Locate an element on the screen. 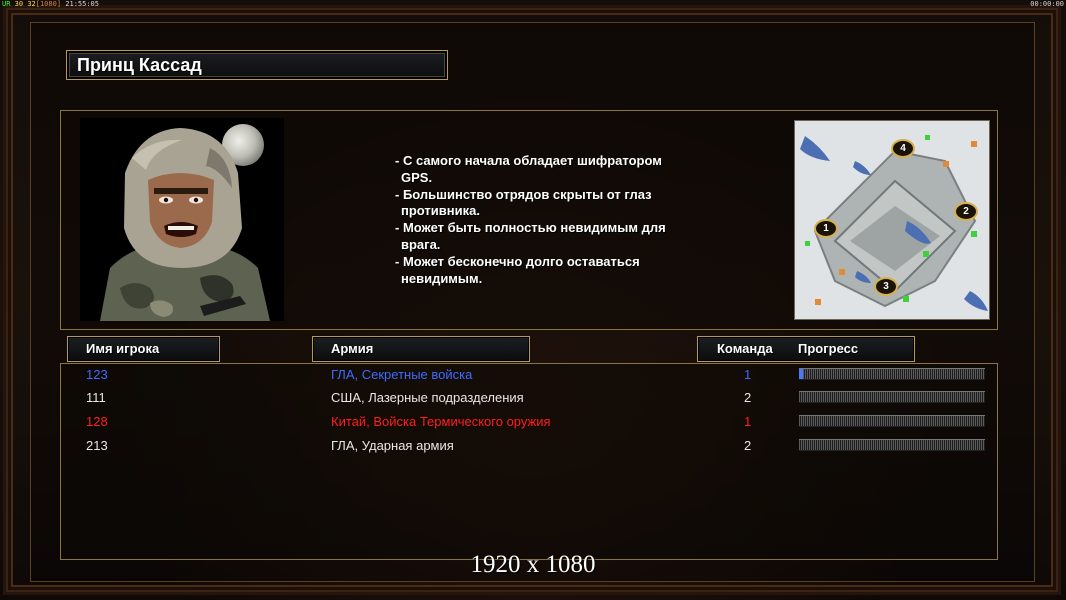 The width and height of the screenshot is (1066, 600). player-army: ГЛА, Ударная армия is located at coordinates (392, 445).